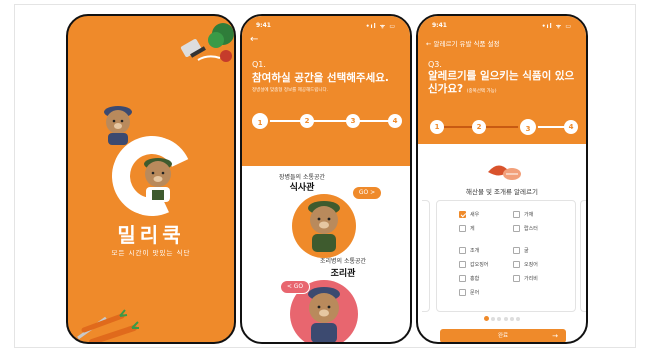 Image resolution: width=650 pixels, height=356 pixels. I want to click on kitchen-decor-illustration, so click(207, 42).